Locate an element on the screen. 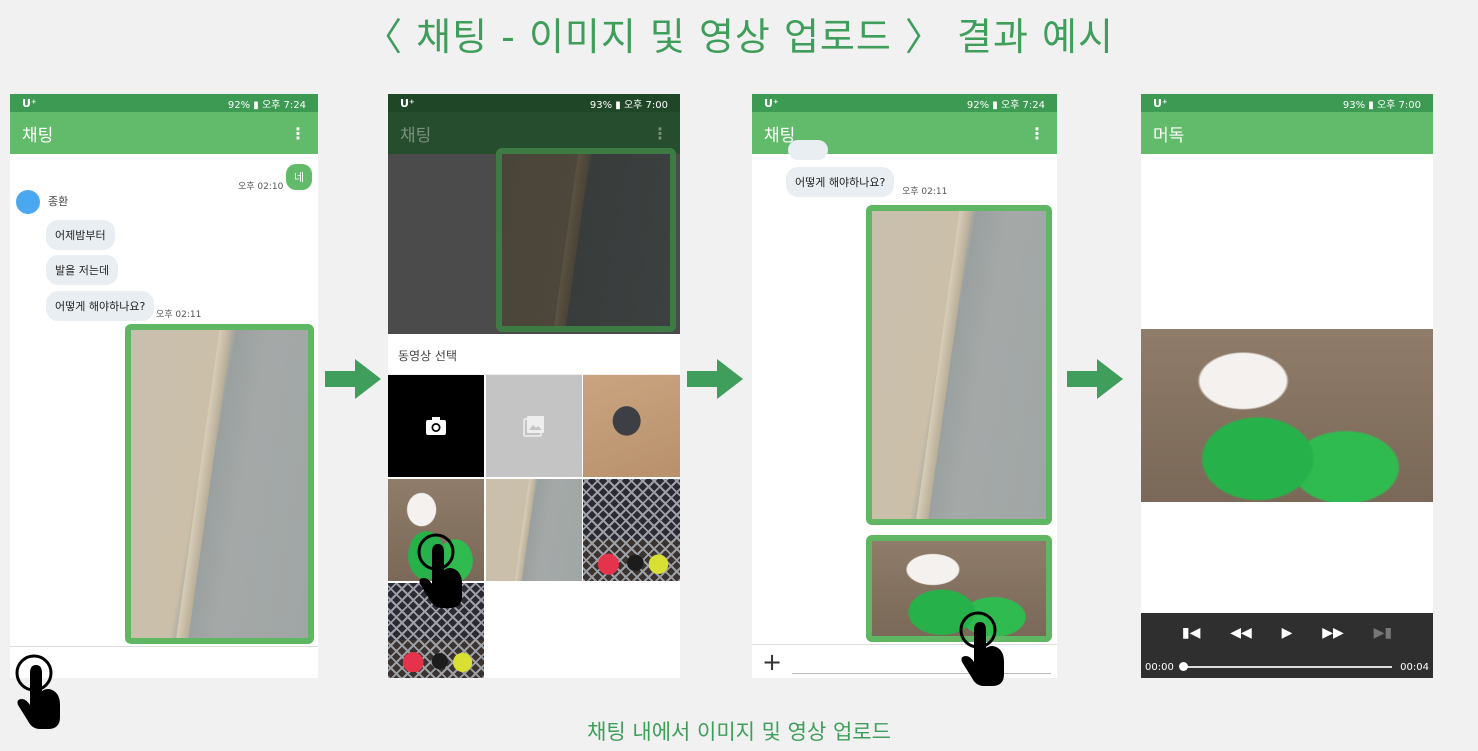 The width and height of the screenshot is (1478, 751). app-bar: 머독 is located at coordinates (1287, 133).